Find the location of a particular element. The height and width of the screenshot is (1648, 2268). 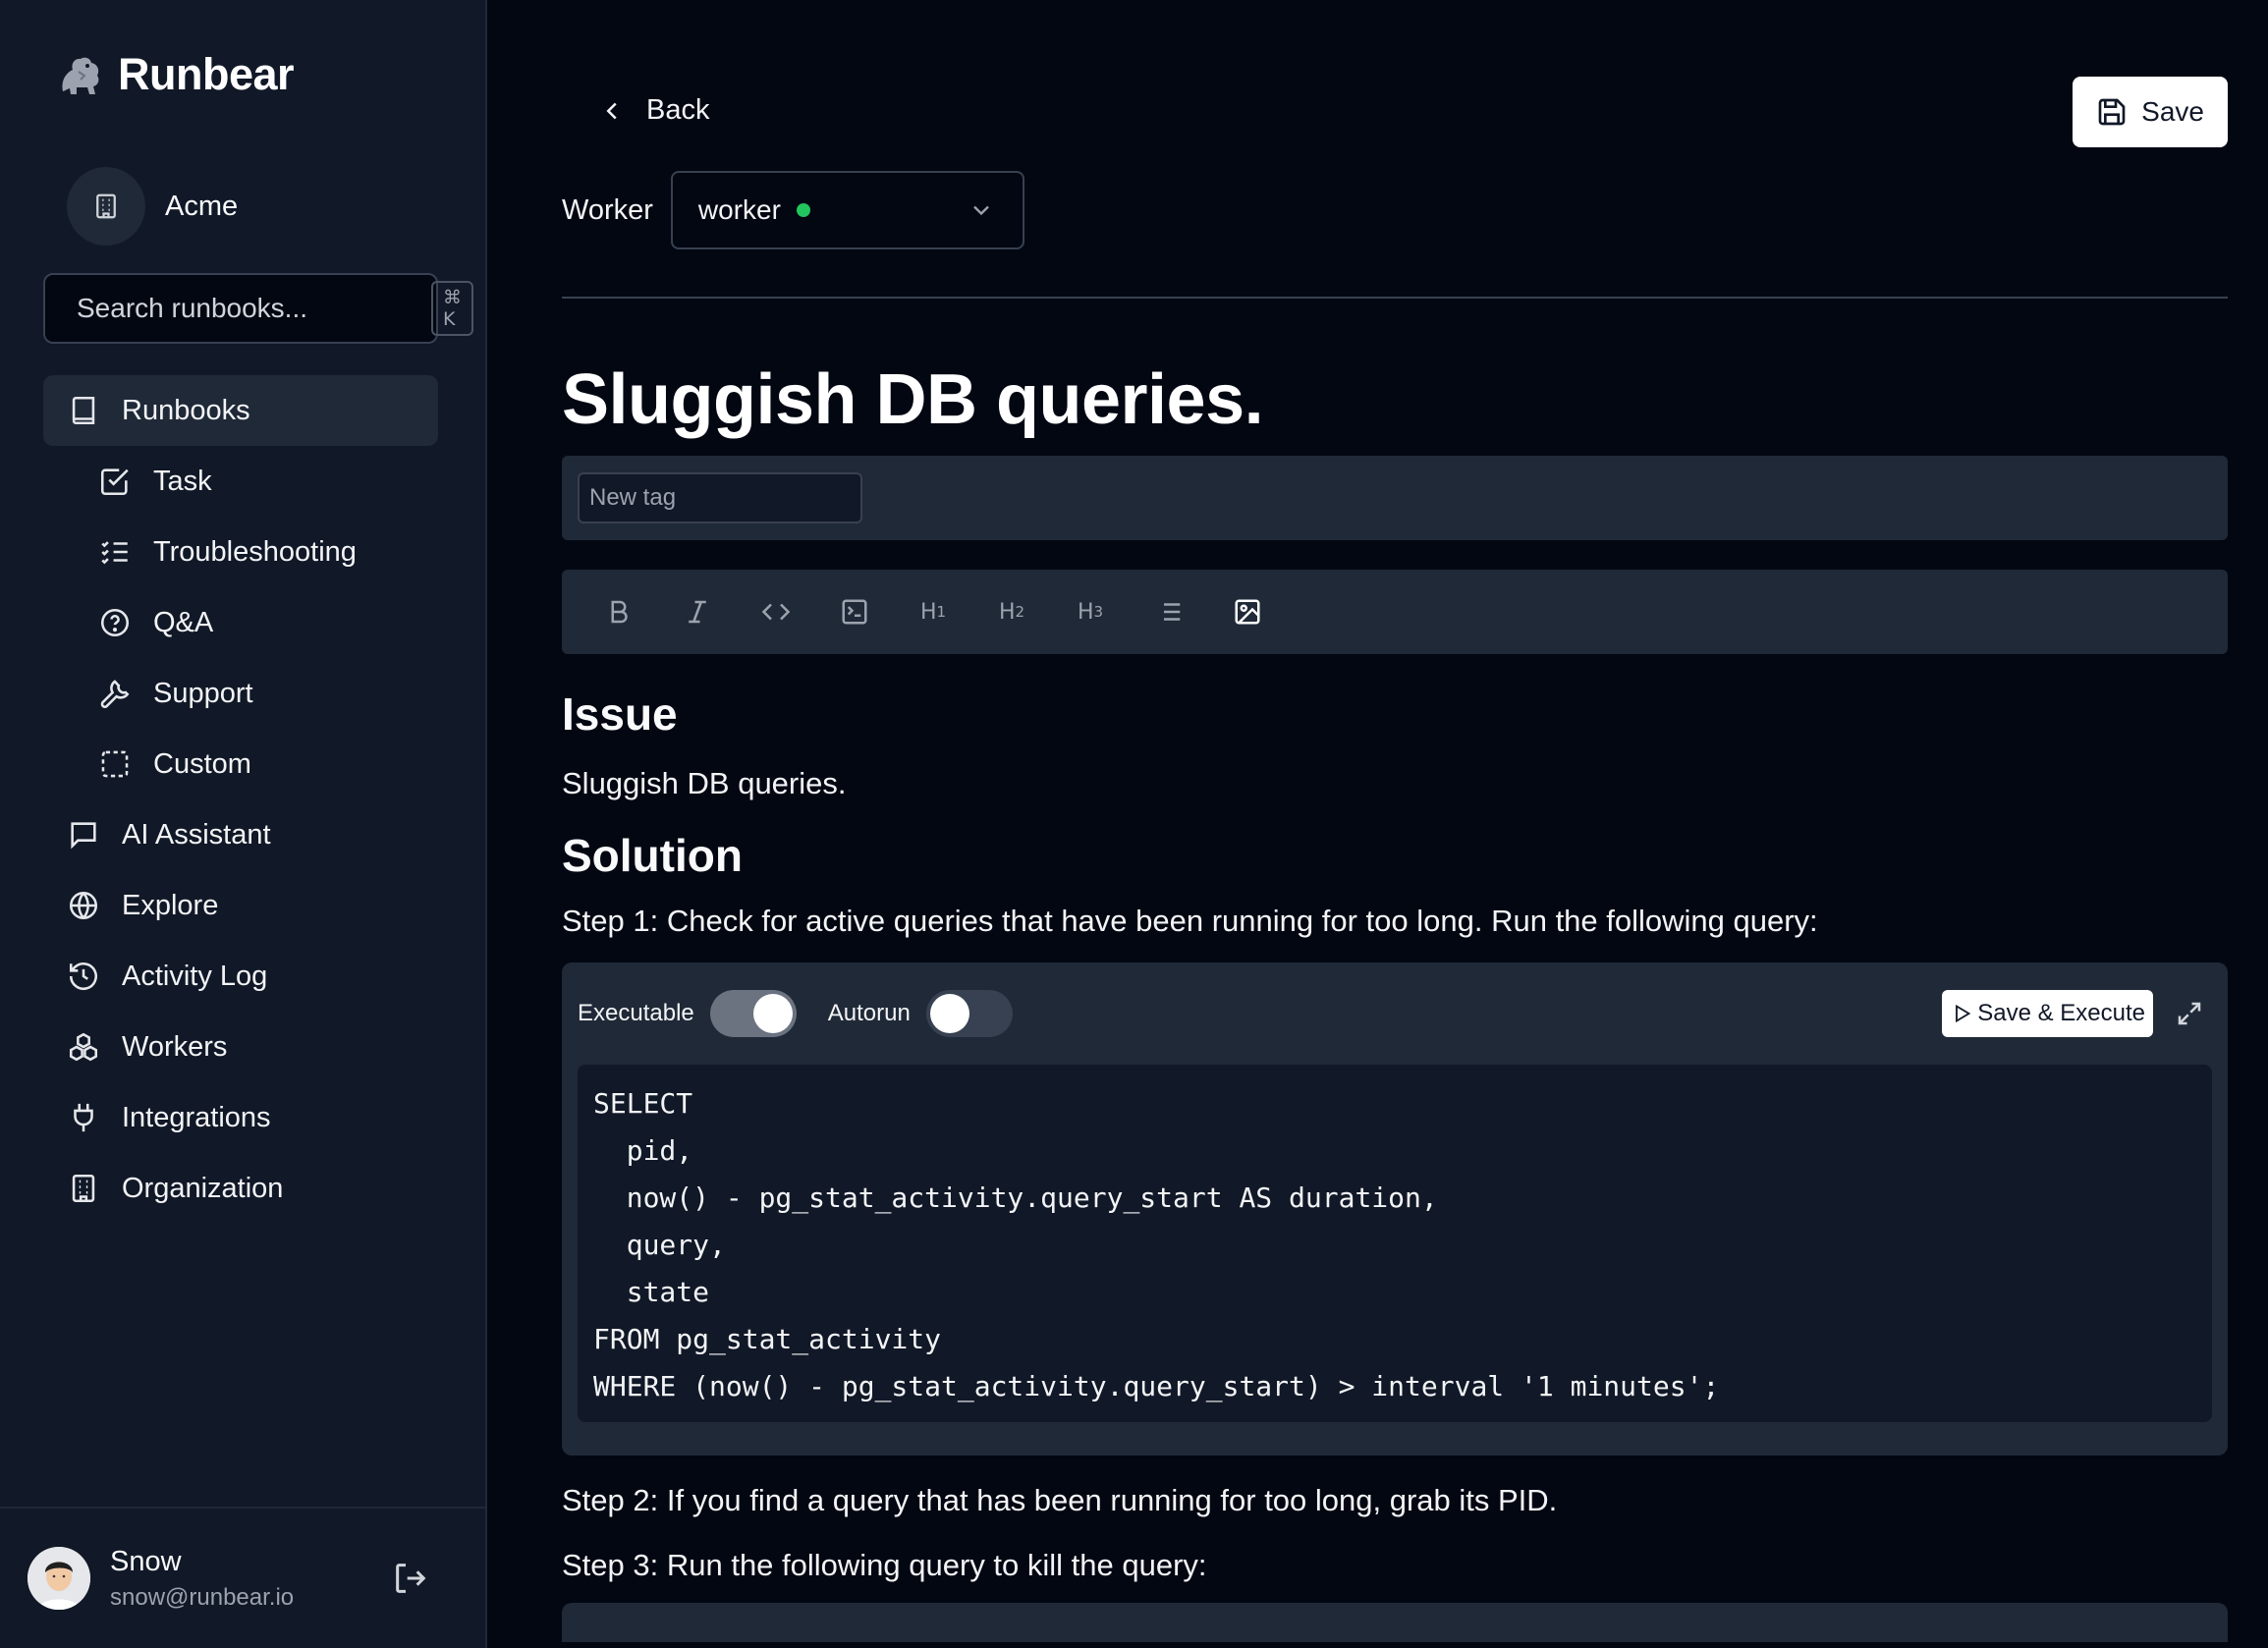

user-info: Snow snow@runbear.io is located at coordinates (250, 1579).